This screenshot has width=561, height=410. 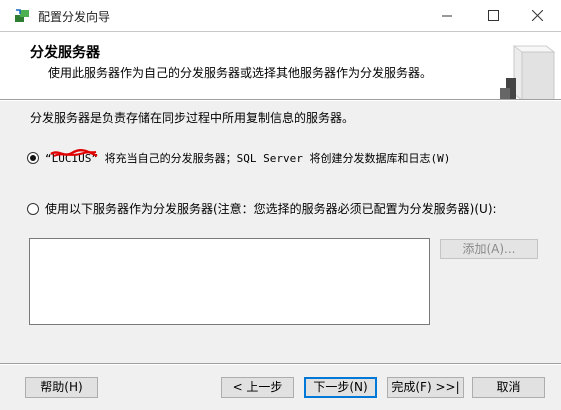 What do you see at coordinates (280, 15) in the screenshot?
I see `title-bar: 配置分发向导` at bounding box center [280, 15].